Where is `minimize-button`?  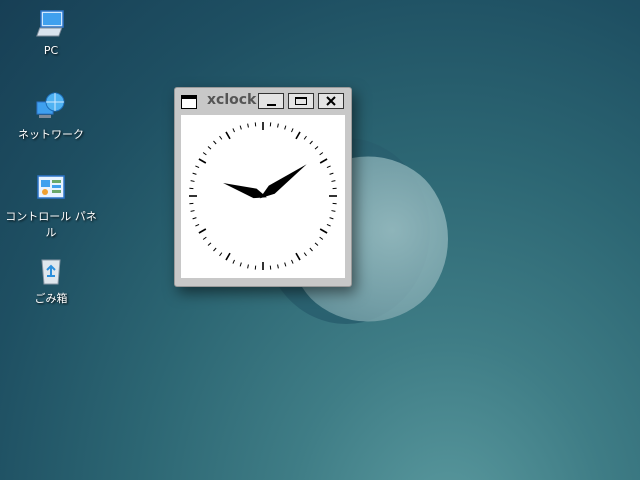
minimize-button is located at coordinates (271, 101).